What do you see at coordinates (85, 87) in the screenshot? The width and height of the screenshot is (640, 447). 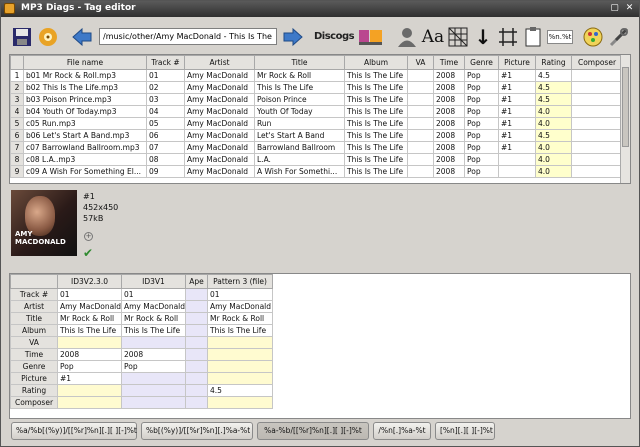 I see `cell-file: b02 This Is The Life.mp3` at bounding box center [85, 87].